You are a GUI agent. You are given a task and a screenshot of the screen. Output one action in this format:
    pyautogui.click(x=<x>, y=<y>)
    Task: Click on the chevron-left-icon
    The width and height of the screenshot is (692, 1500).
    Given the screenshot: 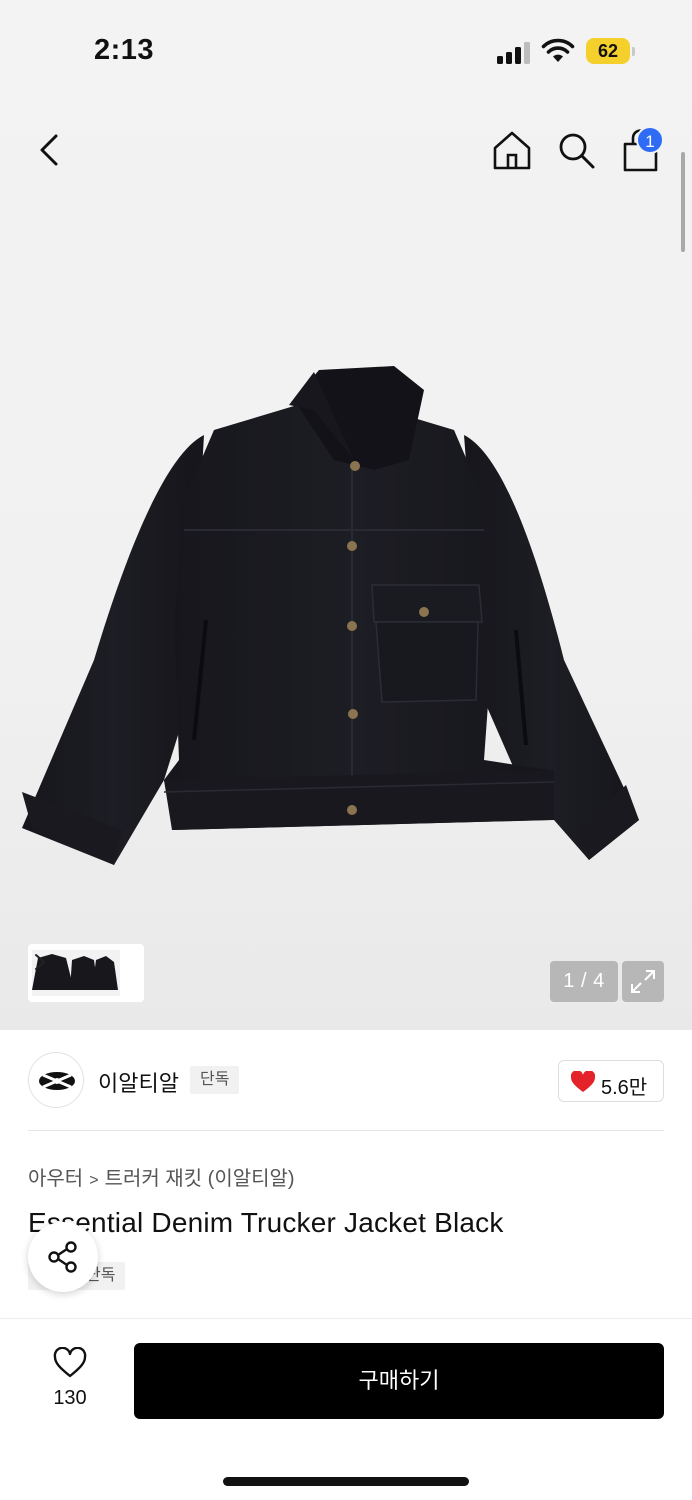 What is the action you would take?
    pyautogui.click(x=49, y=150)
    